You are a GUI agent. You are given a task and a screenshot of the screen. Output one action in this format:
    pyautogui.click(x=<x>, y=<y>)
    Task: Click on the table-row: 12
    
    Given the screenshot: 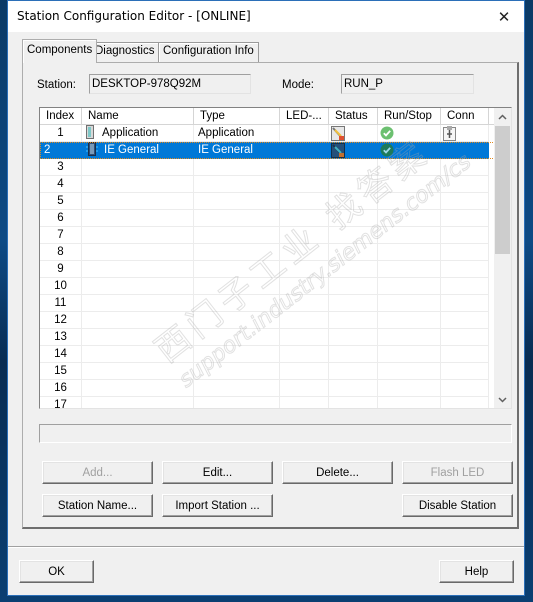 What is the action you would take?
    pyautogui.click(x=267, y=320)
    